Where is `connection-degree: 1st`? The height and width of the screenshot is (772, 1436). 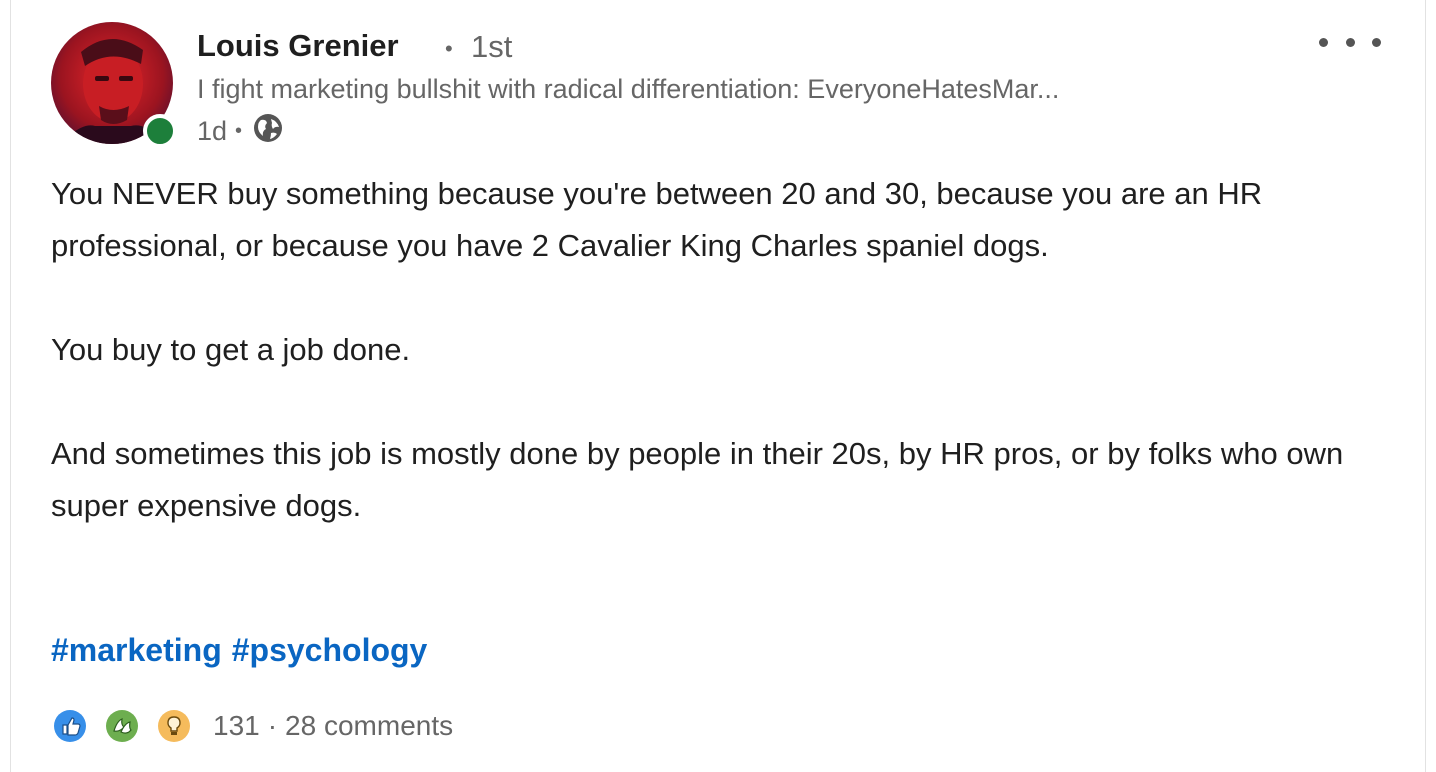 connection-degree: 1st is located at coordinates (492, 46).